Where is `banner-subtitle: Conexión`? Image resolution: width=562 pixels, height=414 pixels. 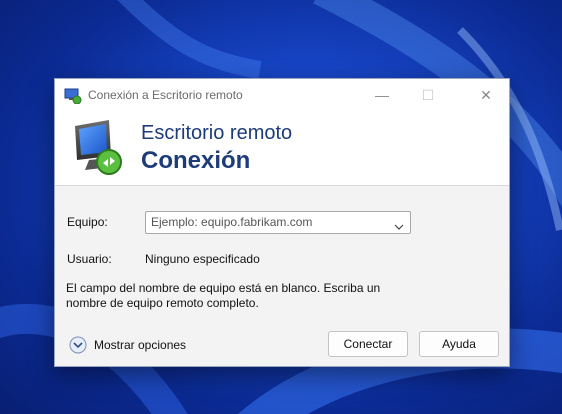 banner-subtitle: Conexión is located at coordinates (196, 160).